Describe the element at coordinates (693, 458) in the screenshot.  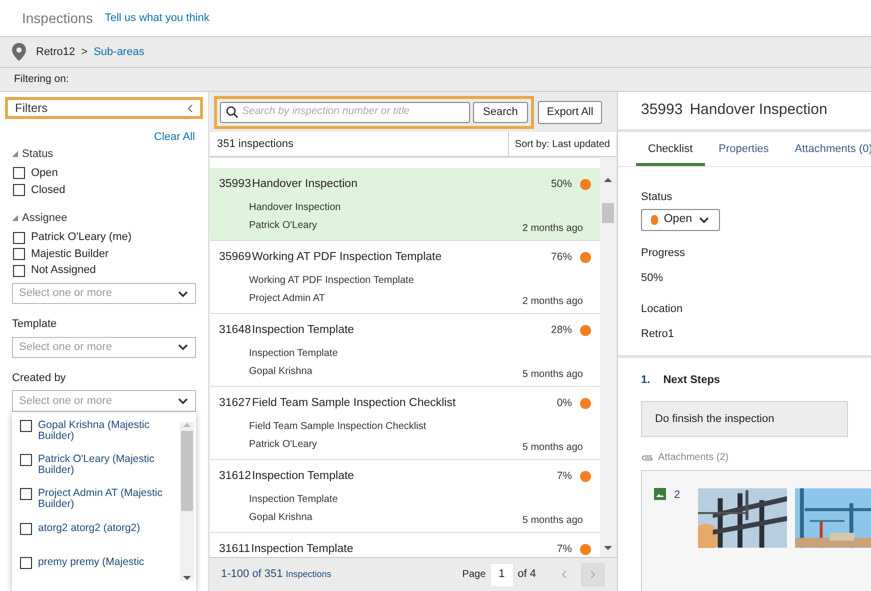
I see `attachments-label: Attachments (2)` at that location.